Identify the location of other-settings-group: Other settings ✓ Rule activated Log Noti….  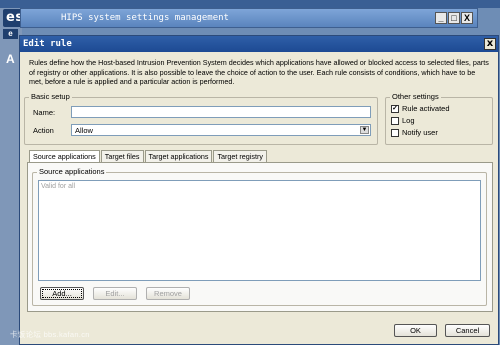
(439, 118).